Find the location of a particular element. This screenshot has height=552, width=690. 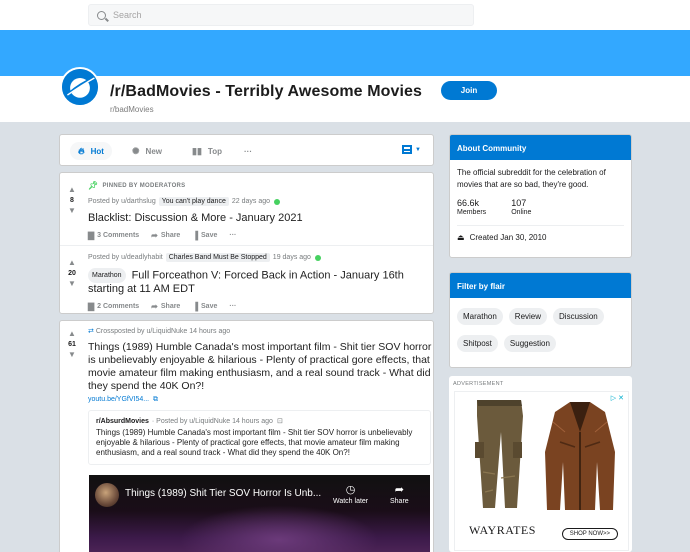

external-link: youtu.be/YGfVI54... ⧉ is located at coordinates (260, 400).